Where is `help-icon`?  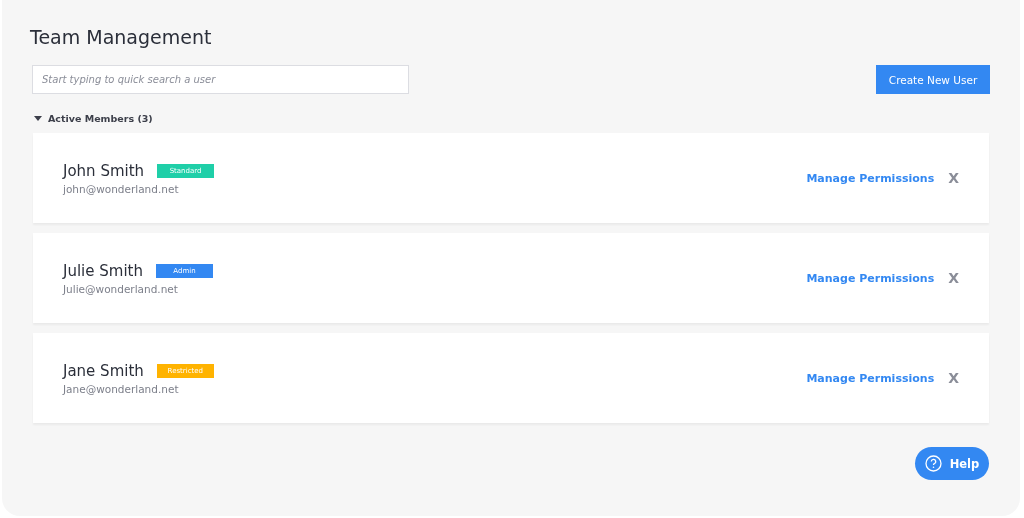 help-icon is located at coordinates (933, 463).